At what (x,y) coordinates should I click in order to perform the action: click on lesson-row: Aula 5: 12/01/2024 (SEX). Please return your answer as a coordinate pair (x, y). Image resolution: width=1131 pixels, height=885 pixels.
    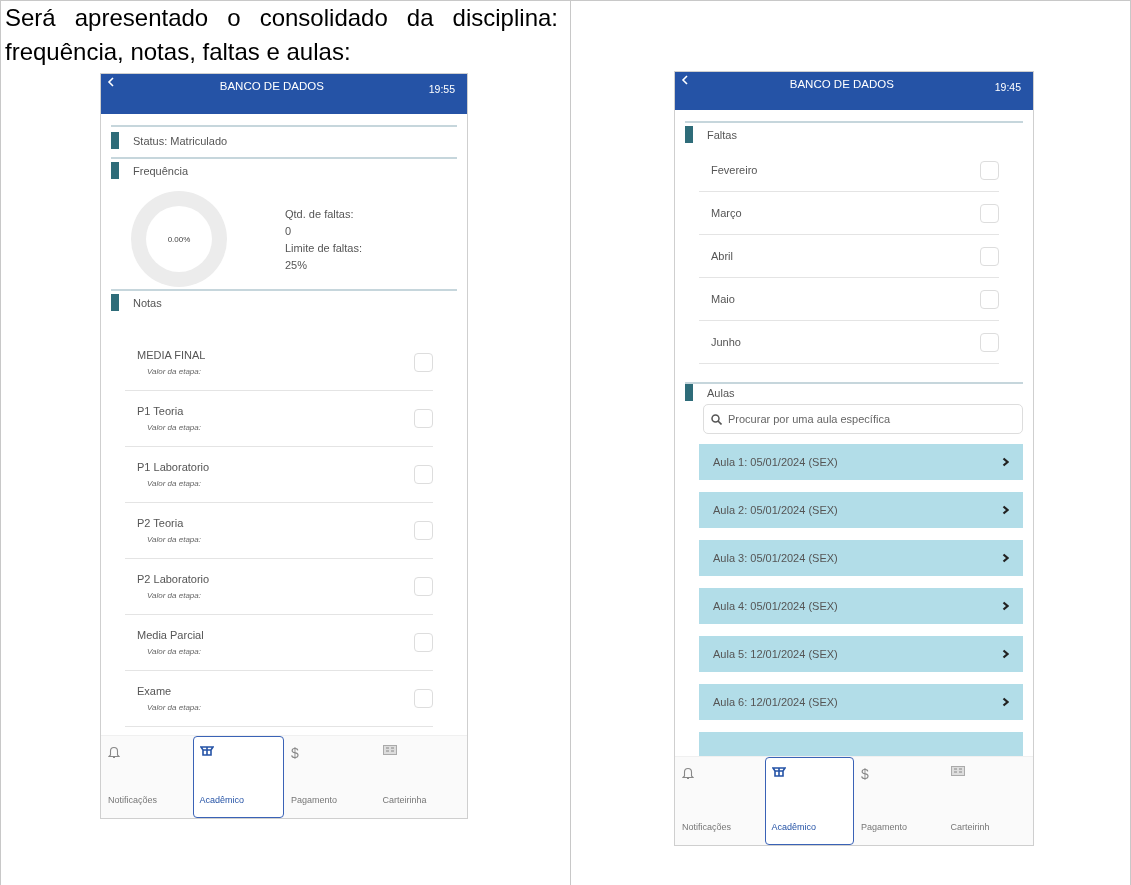
    Looking at the image, I should click on (861, 654).